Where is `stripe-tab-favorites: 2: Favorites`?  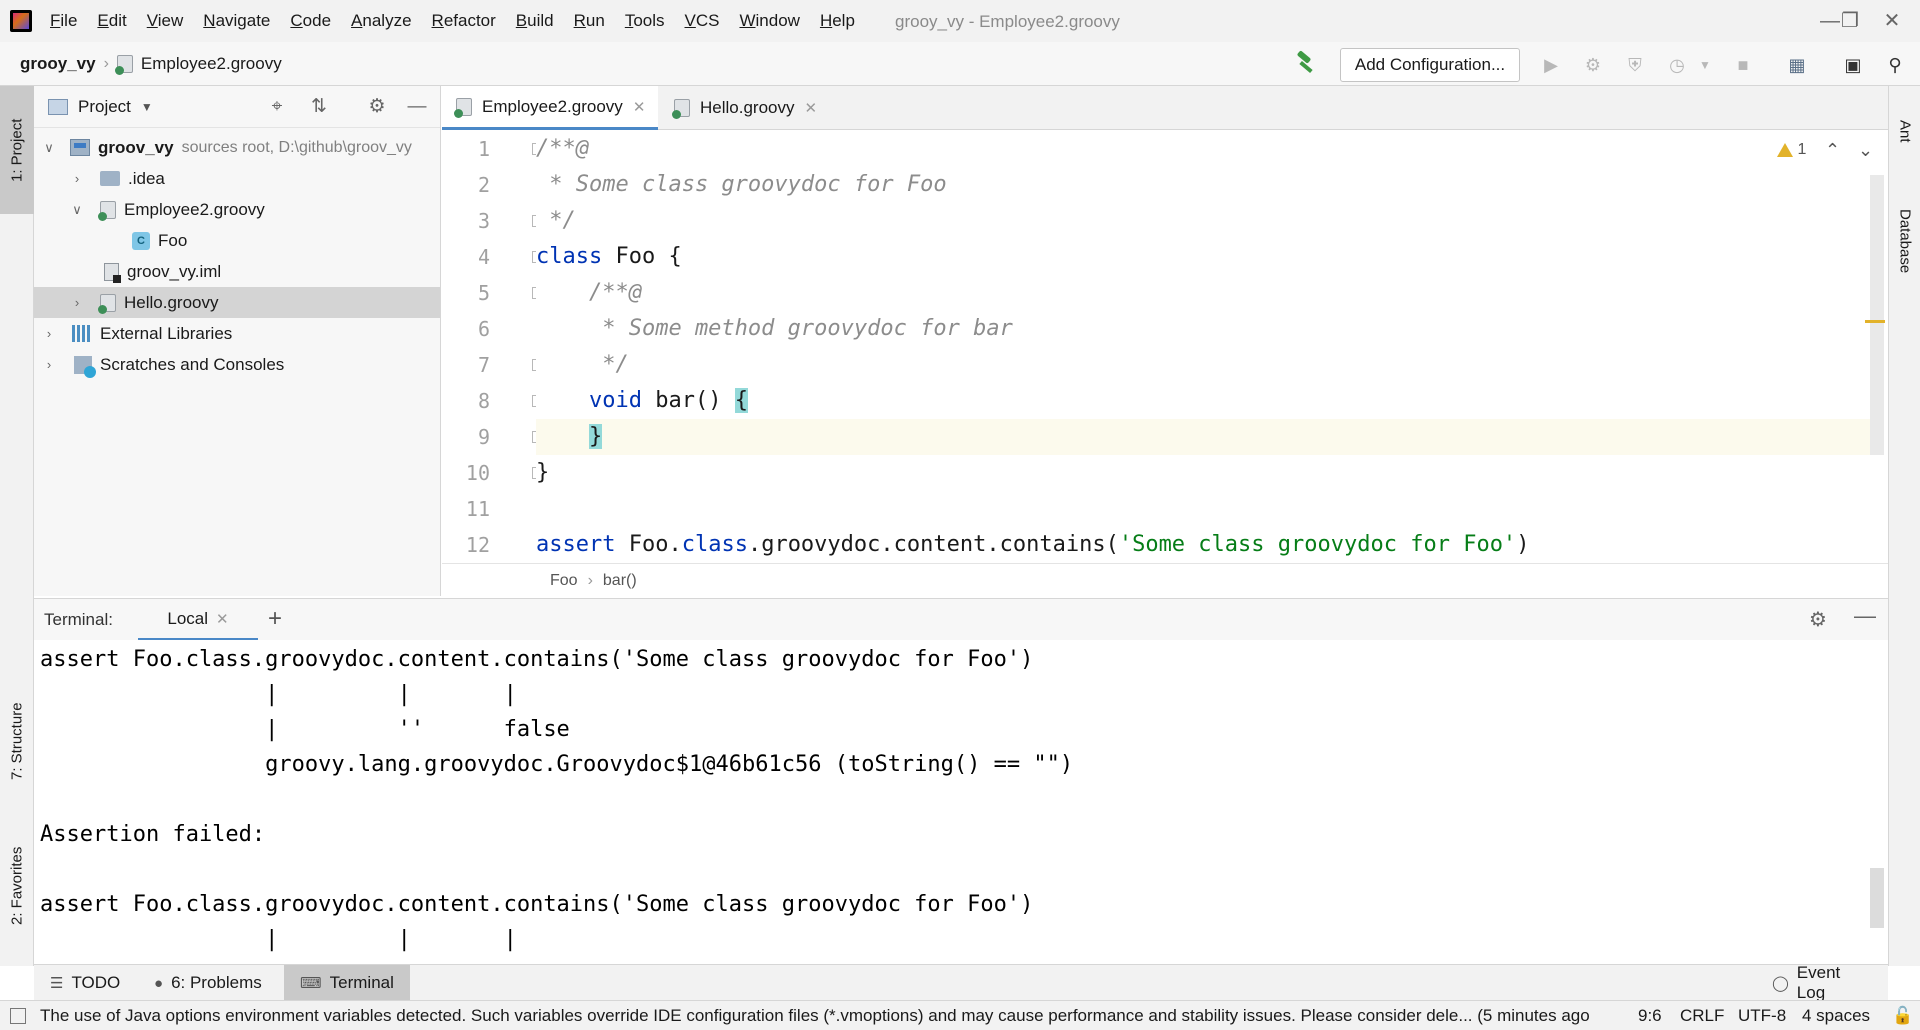
stripe-tab-favorites: 2: Favorites is located at coordinates (17, 886).